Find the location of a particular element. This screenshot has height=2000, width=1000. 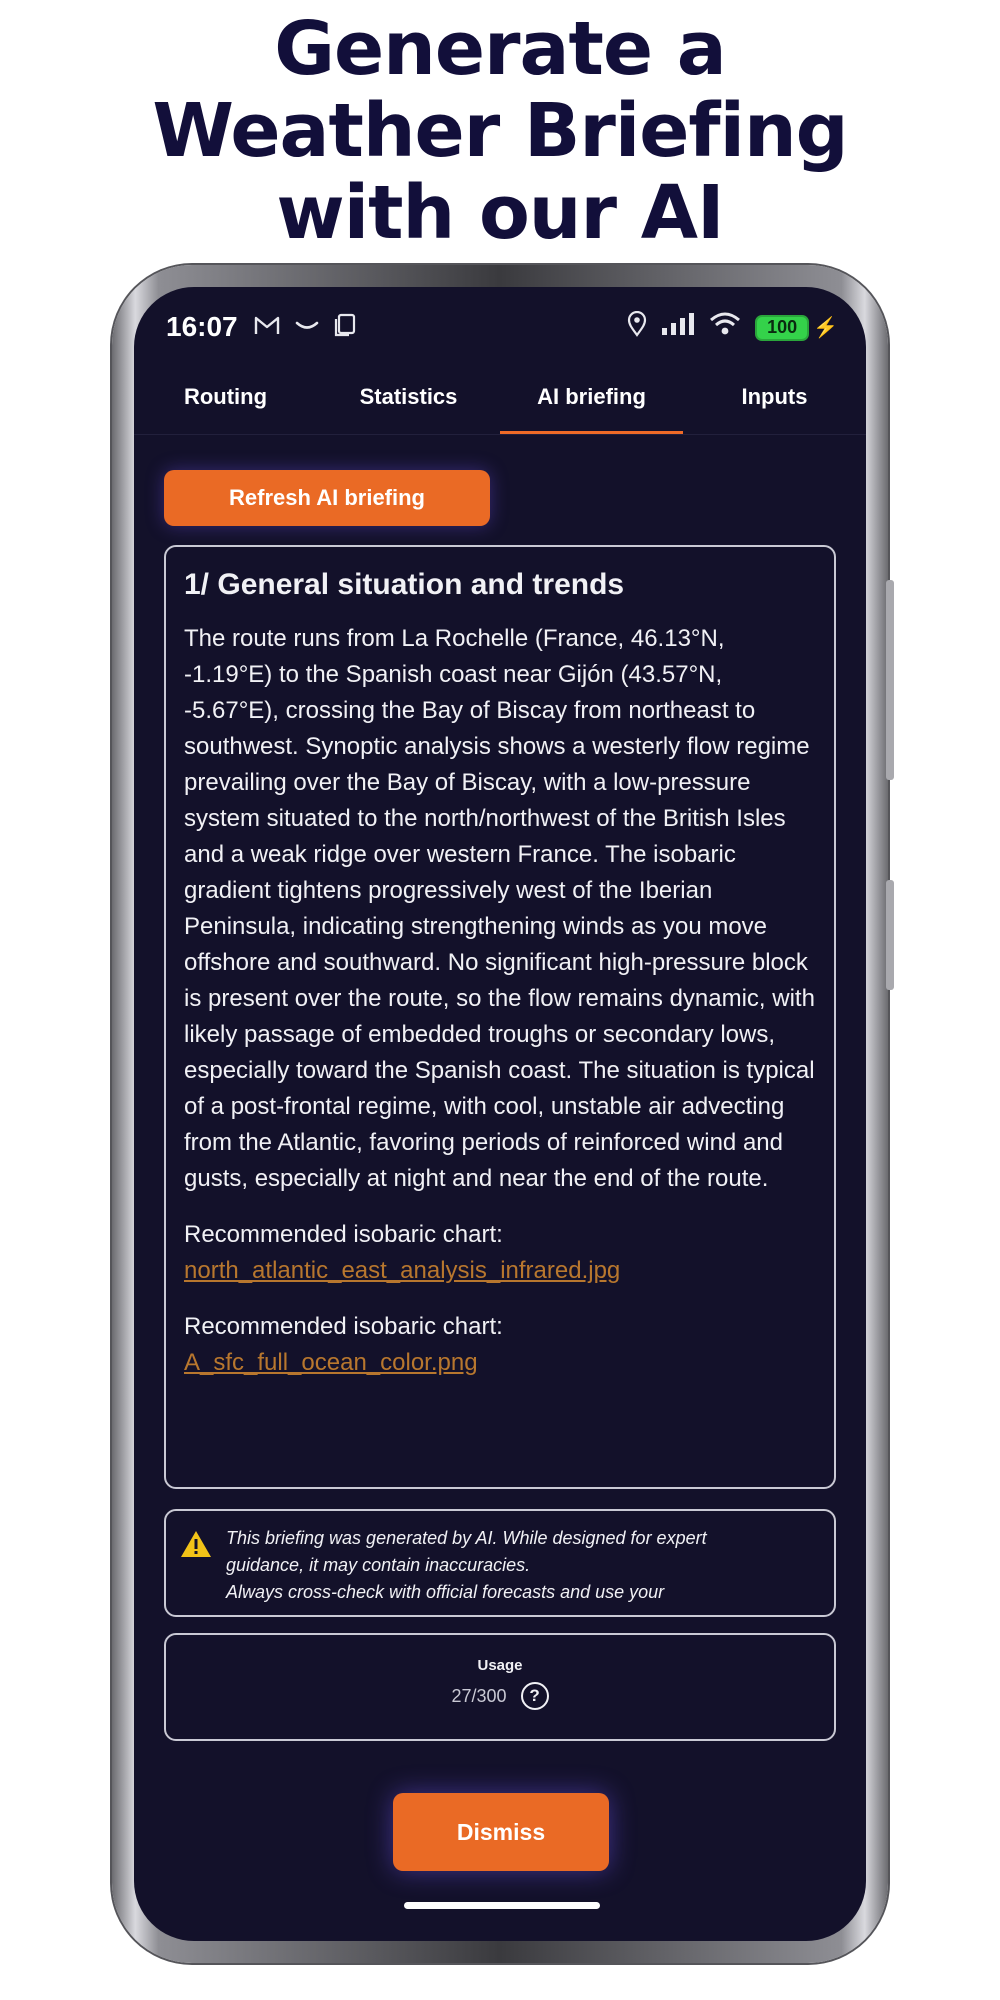

usage-box: Usage 27/300 ? is located at coordinates (500, 1687).